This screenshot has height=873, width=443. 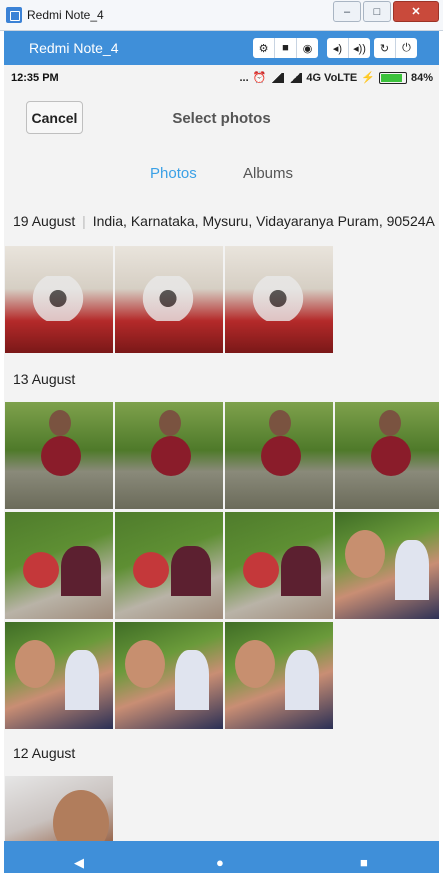 What do you see at coordinates (259, 78) in the screenshot?
I see `alarm-icon: ⏰` at bounding box center [259, 78].